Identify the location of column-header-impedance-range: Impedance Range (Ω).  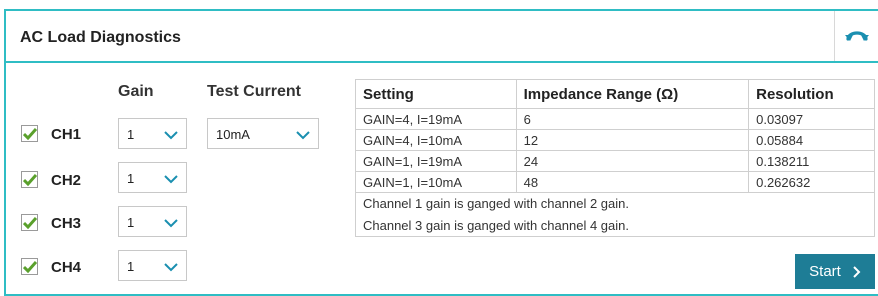
(632, 94).